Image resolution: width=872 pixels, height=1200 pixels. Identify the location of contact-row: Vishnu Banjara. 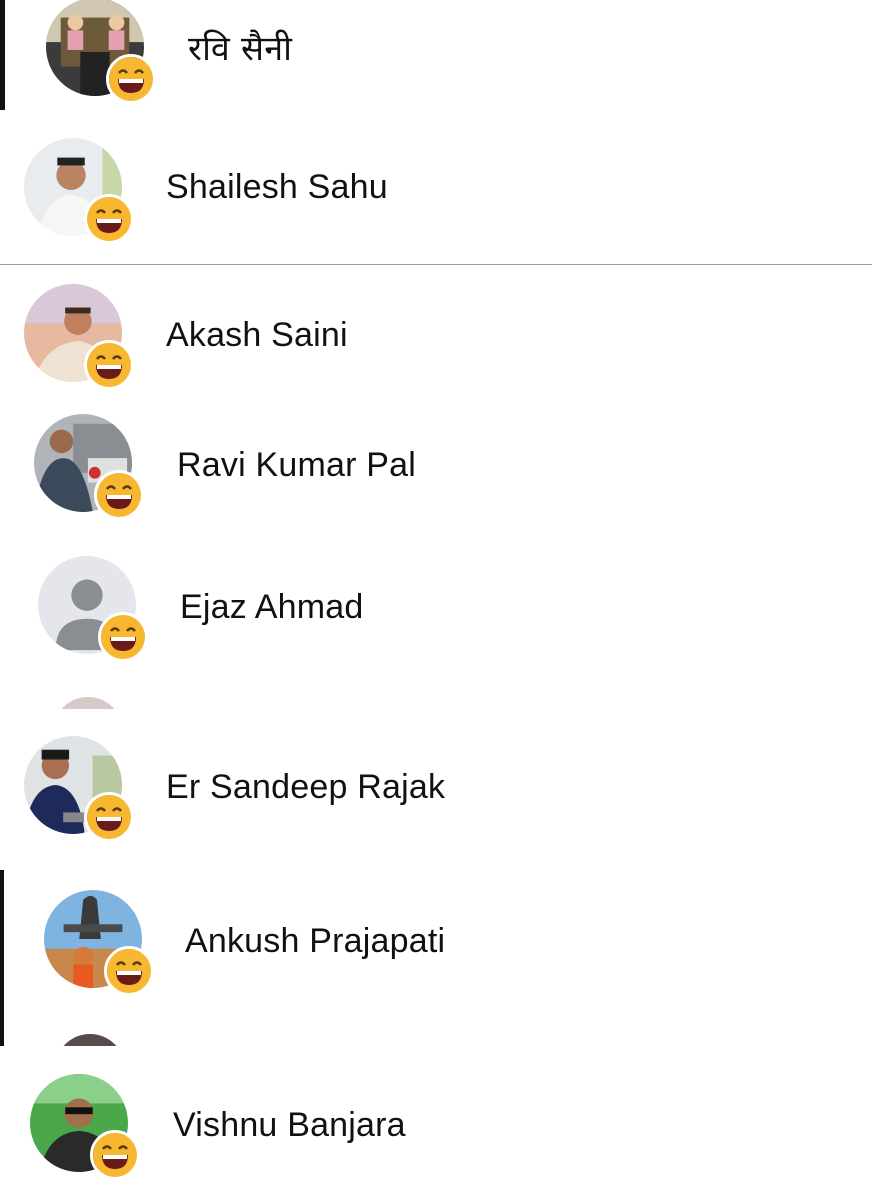
(436, 1128).